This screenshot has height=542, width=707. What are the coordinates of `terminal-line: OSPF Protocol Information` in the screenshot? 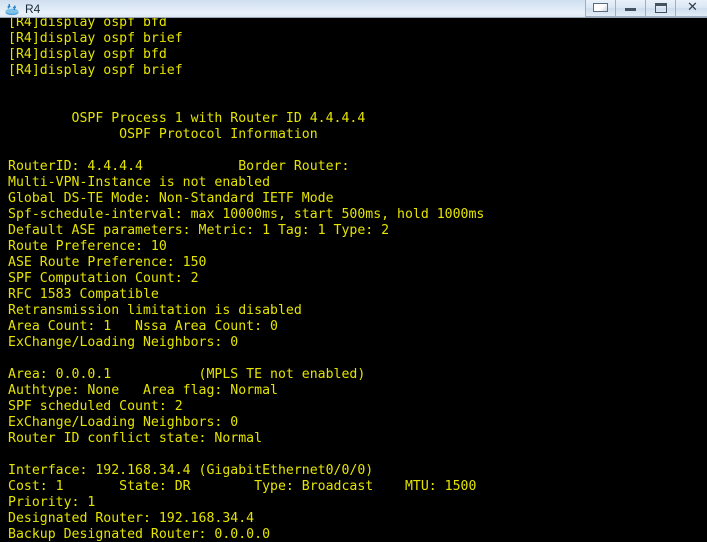 It's located at (163, 134).